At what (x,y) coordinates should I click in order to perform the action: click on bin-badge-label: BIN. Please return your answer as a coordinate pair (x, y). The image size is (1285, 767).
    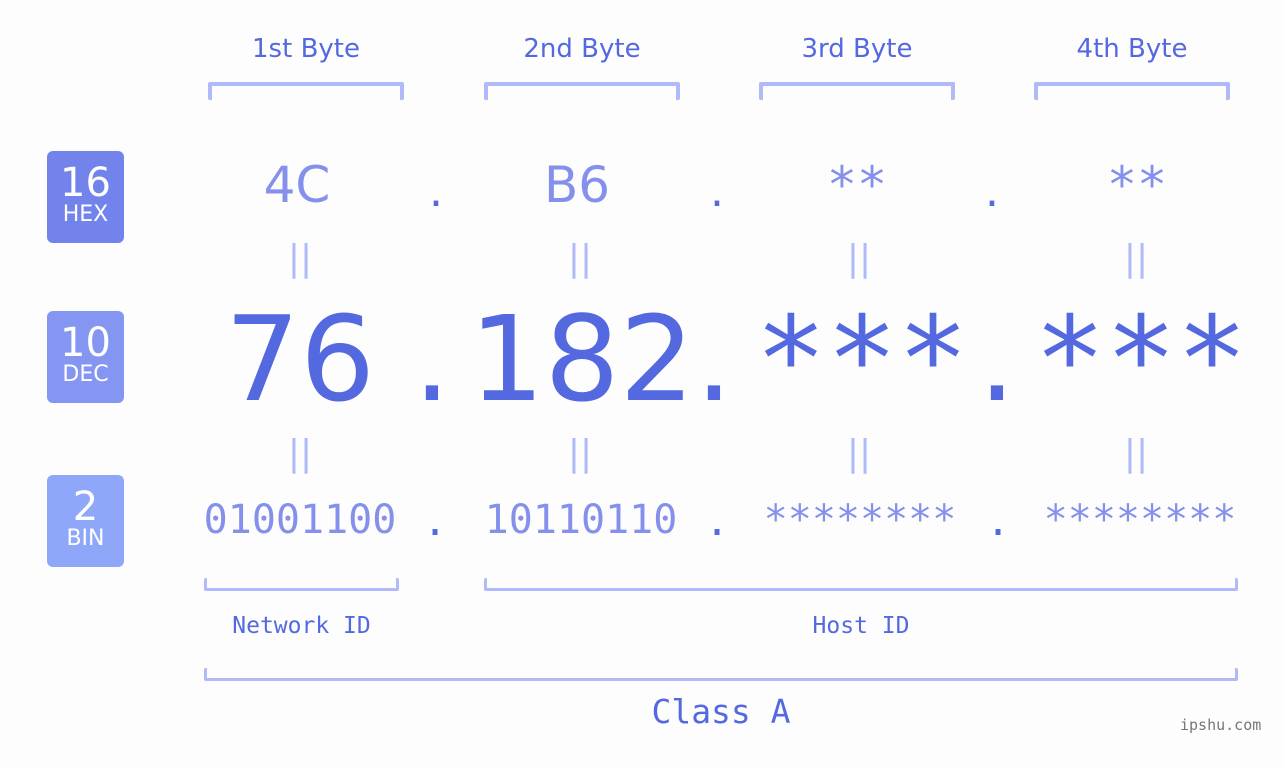
    Looking at the image, I should click on (85, 538).